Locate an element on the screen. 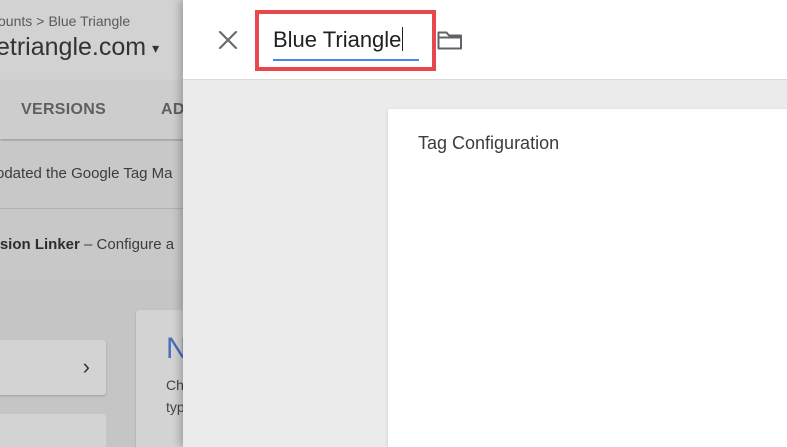 The height and width of the screenshot is (447, 787). new-tag-card-text: Ch typ is located at coordinates (175, 396).